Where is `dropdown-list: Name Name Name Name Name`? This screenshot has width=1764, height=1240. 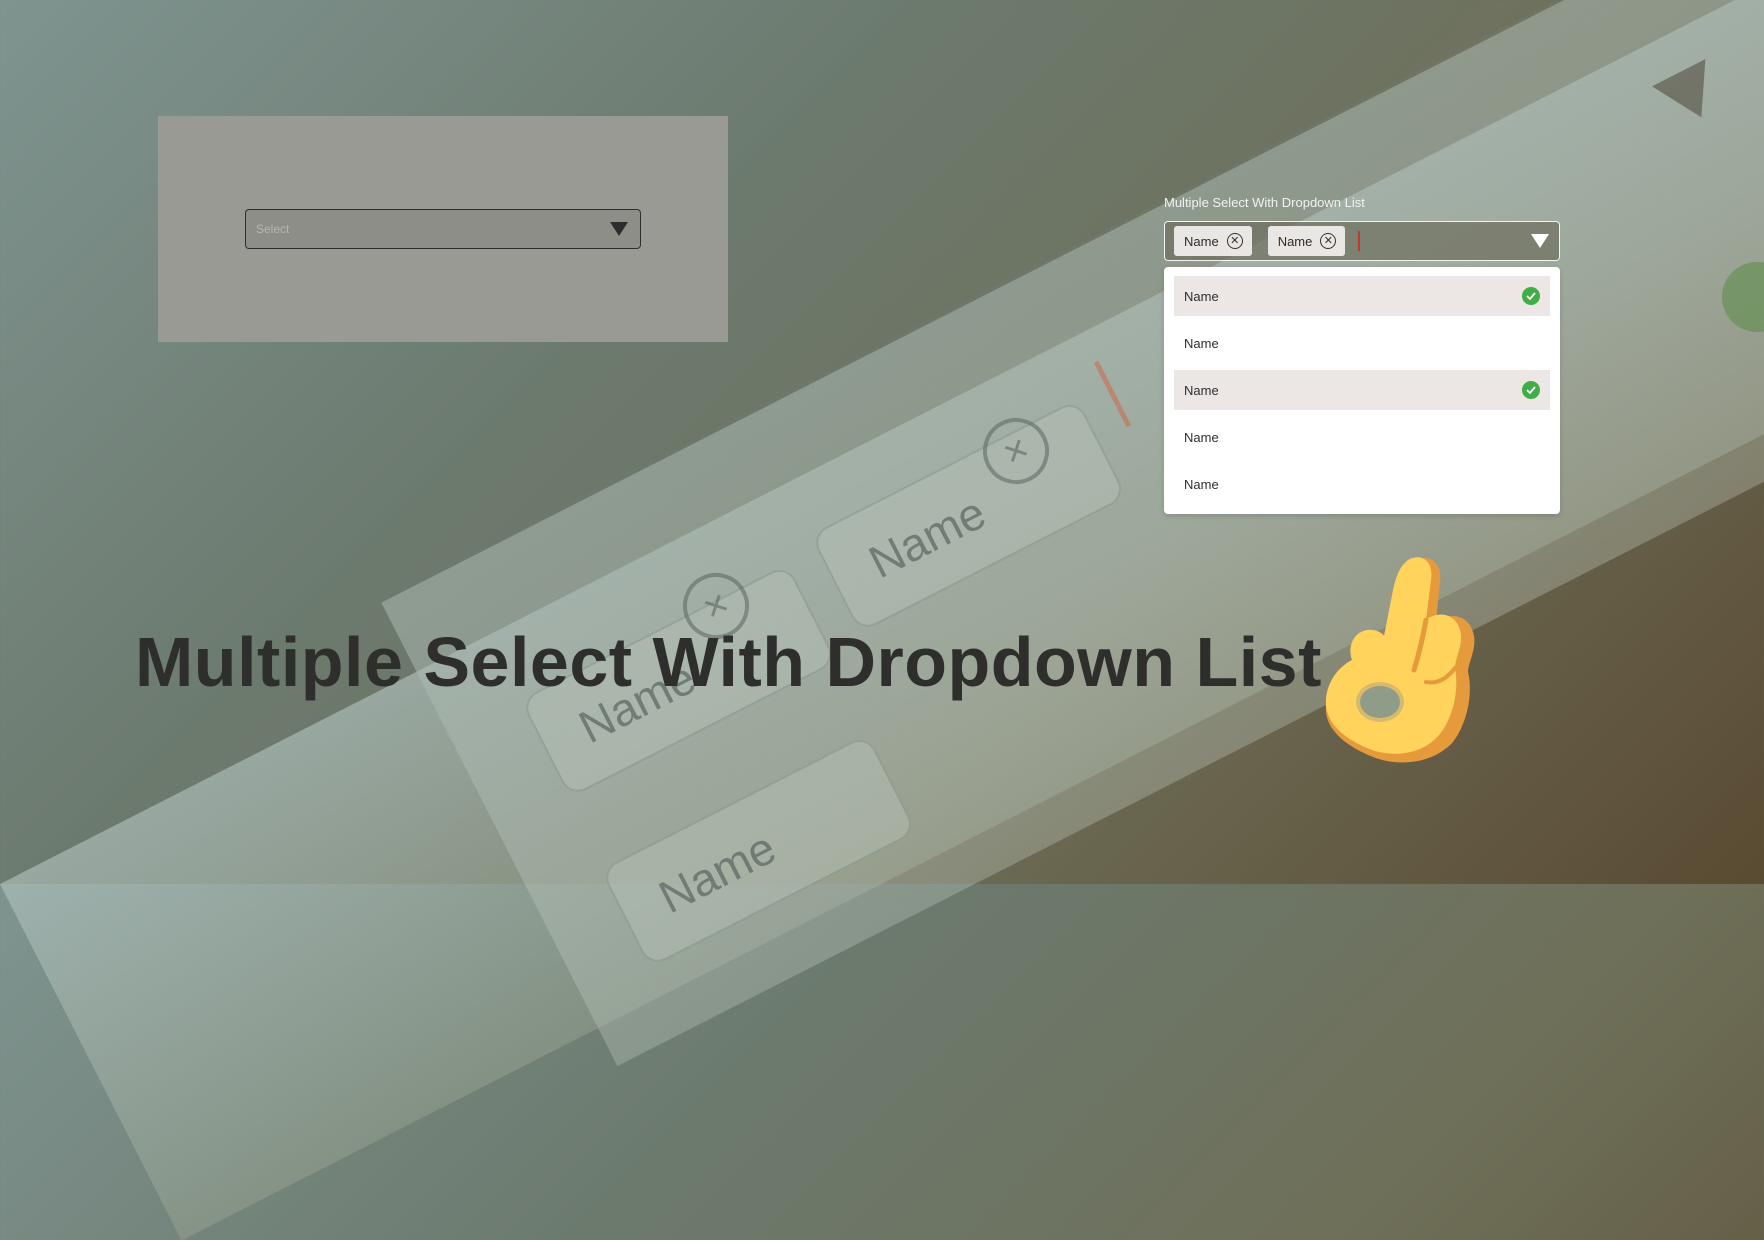
dropdown-list: Name Name Name Name Name is located at coordinates (1362, 390).